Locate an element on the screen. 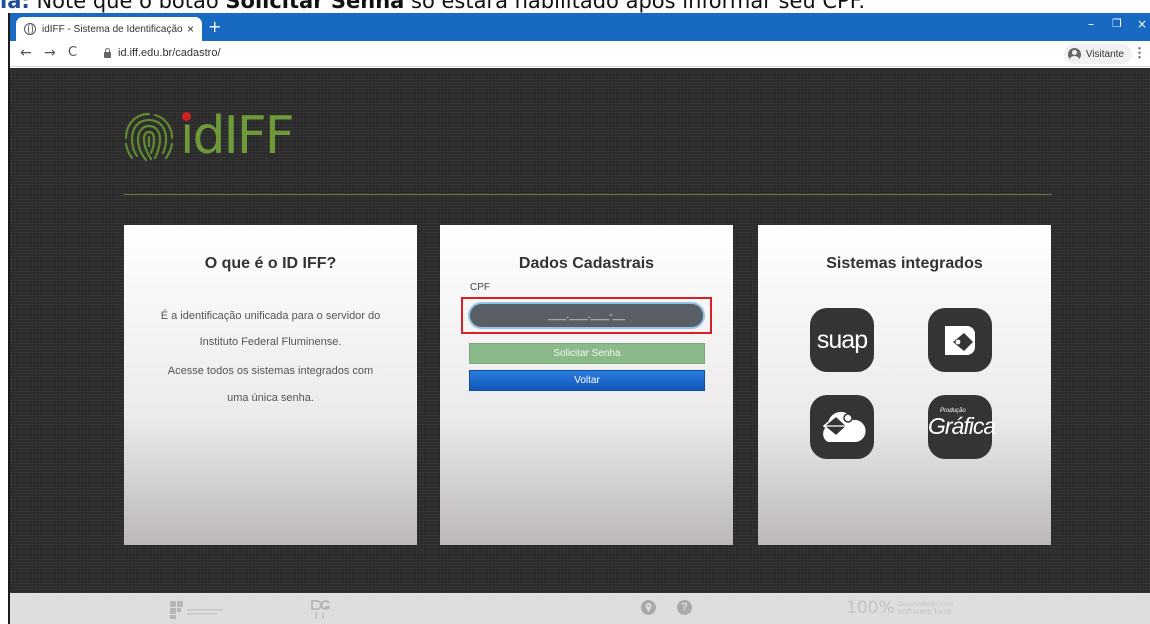  price-tag-icon is located at coordinates (960, 340).